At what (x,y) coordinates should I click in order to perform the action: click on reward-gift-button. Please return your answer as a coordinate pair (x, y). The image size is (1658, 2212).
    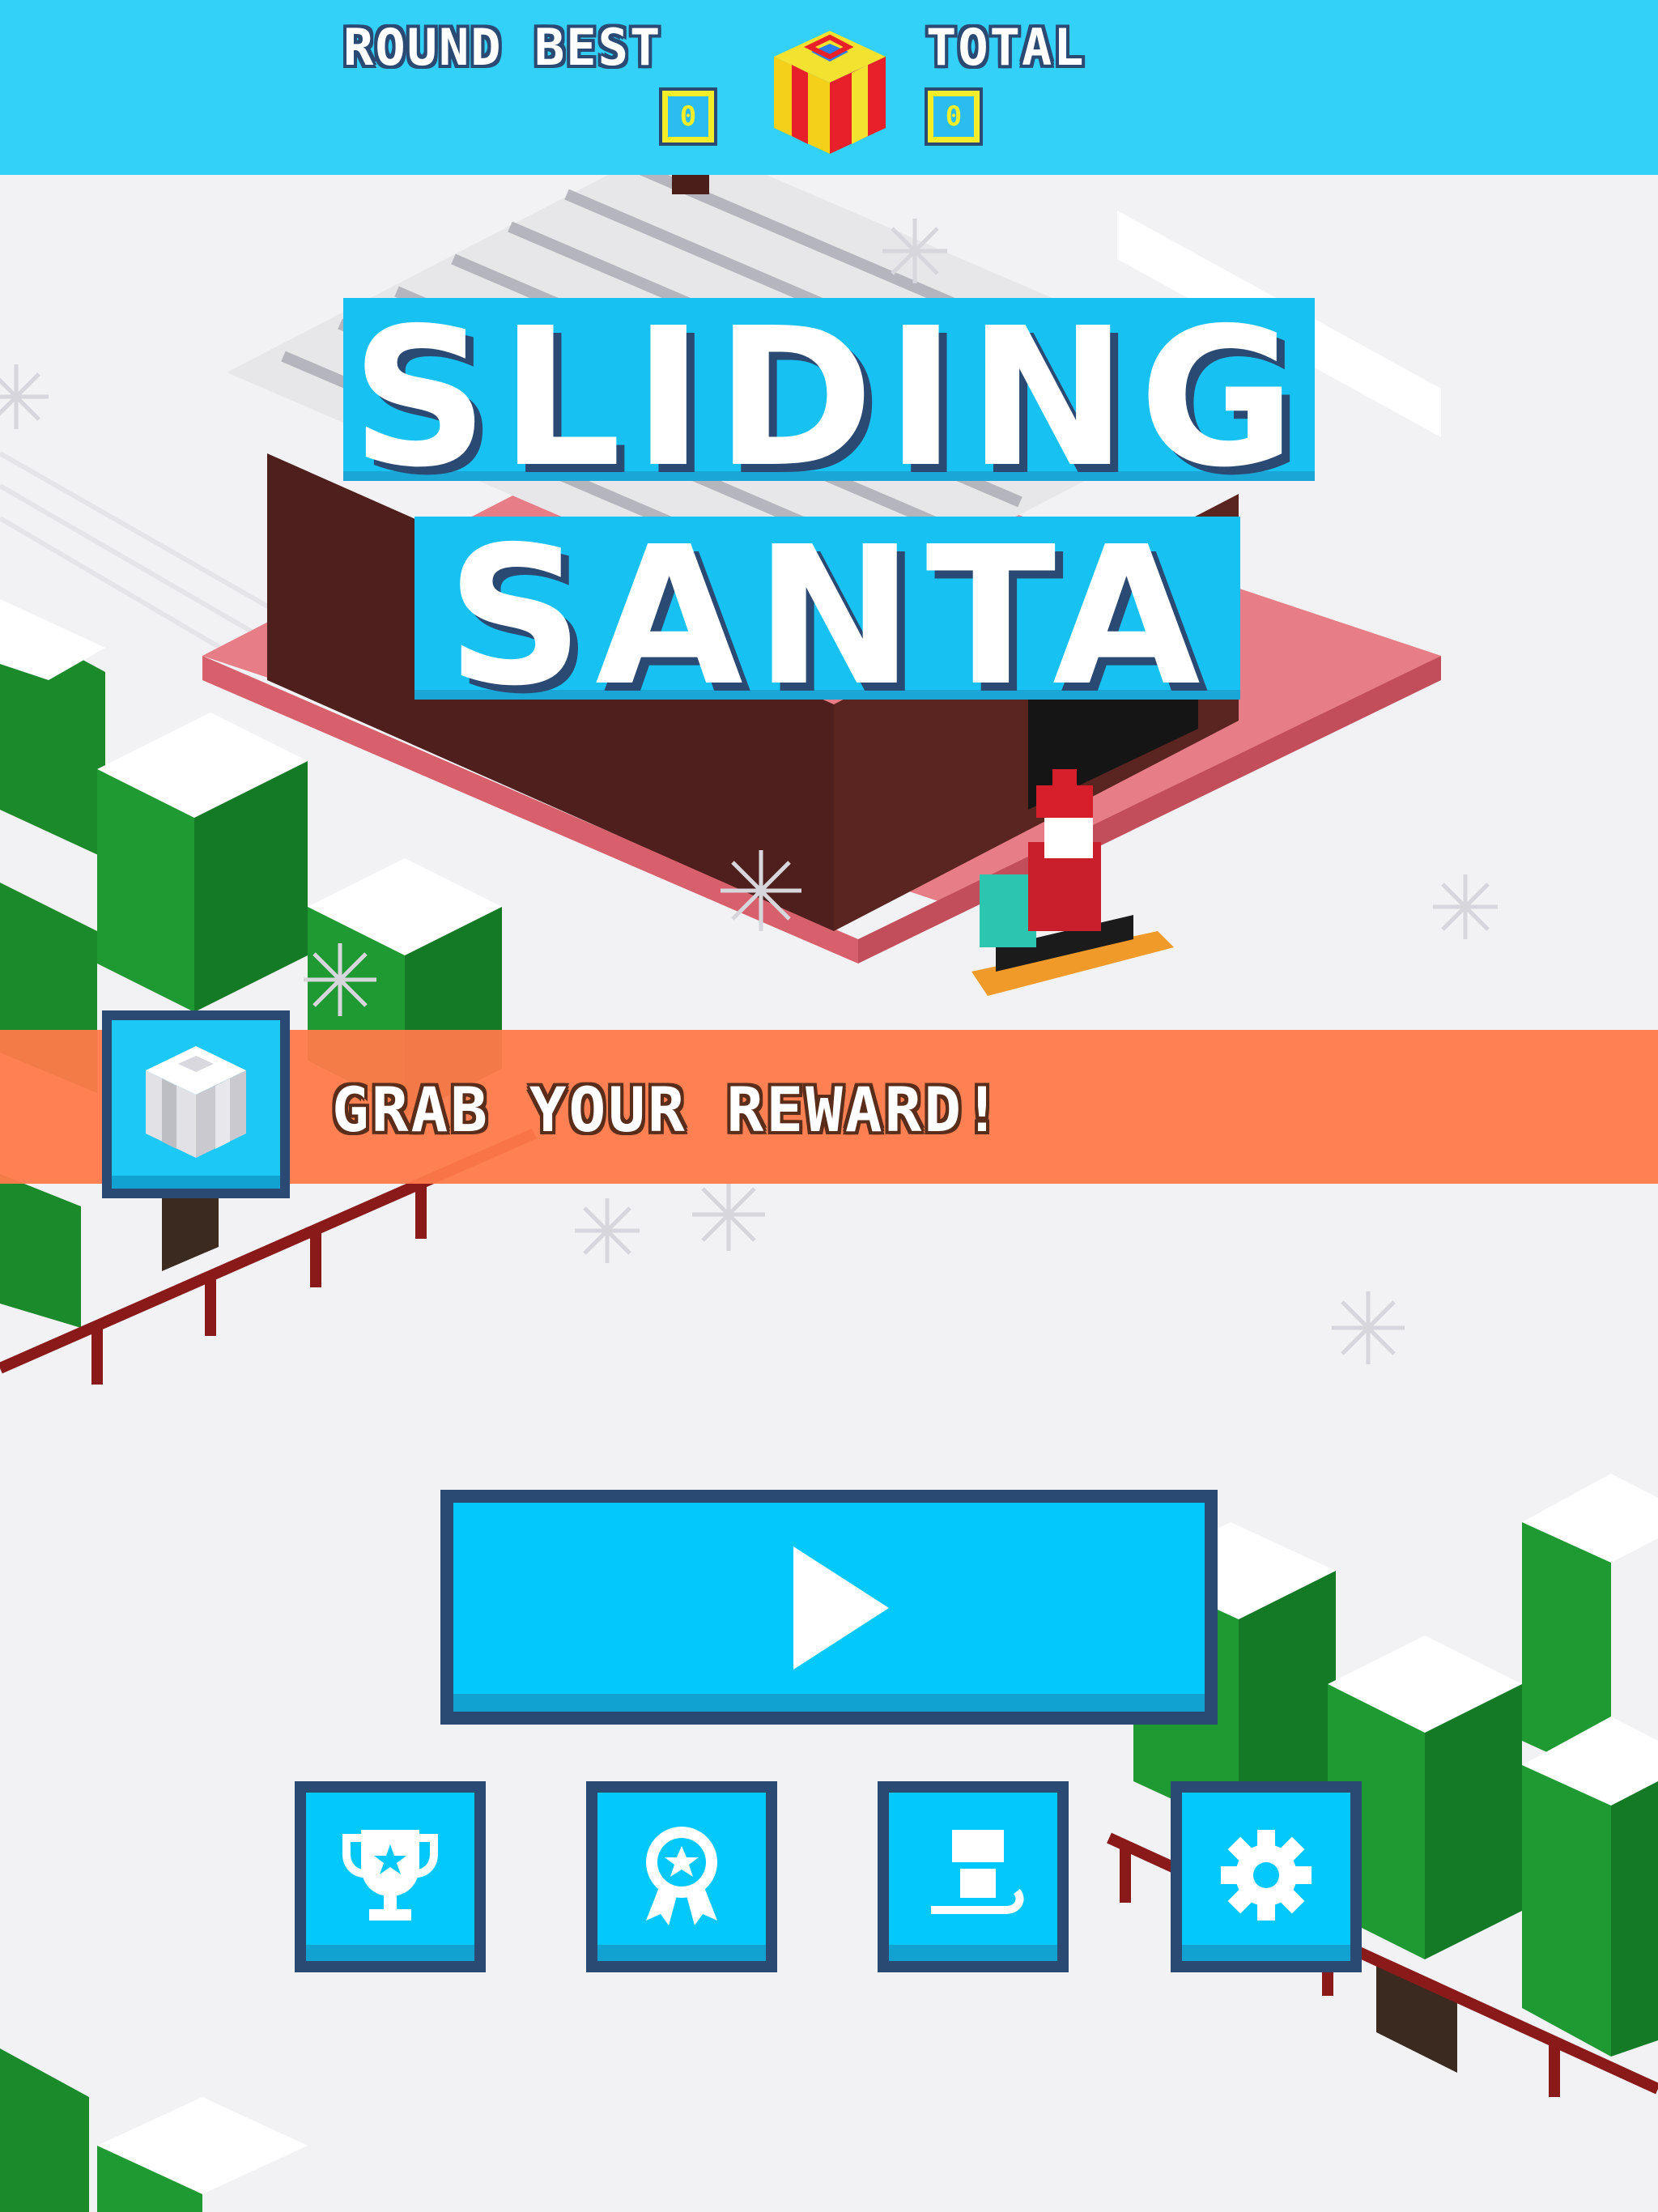
    Looking at the image, I should click on (196, 1104).